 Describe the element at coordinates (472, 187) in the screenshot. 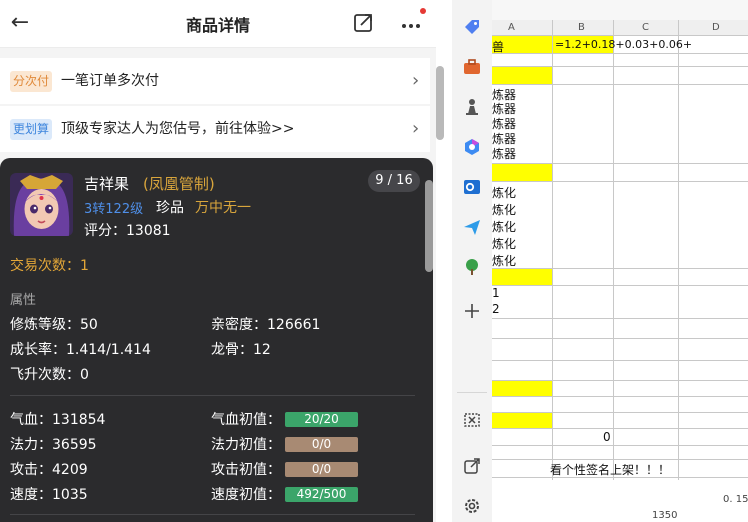

I see `outlook-icon` at that location.